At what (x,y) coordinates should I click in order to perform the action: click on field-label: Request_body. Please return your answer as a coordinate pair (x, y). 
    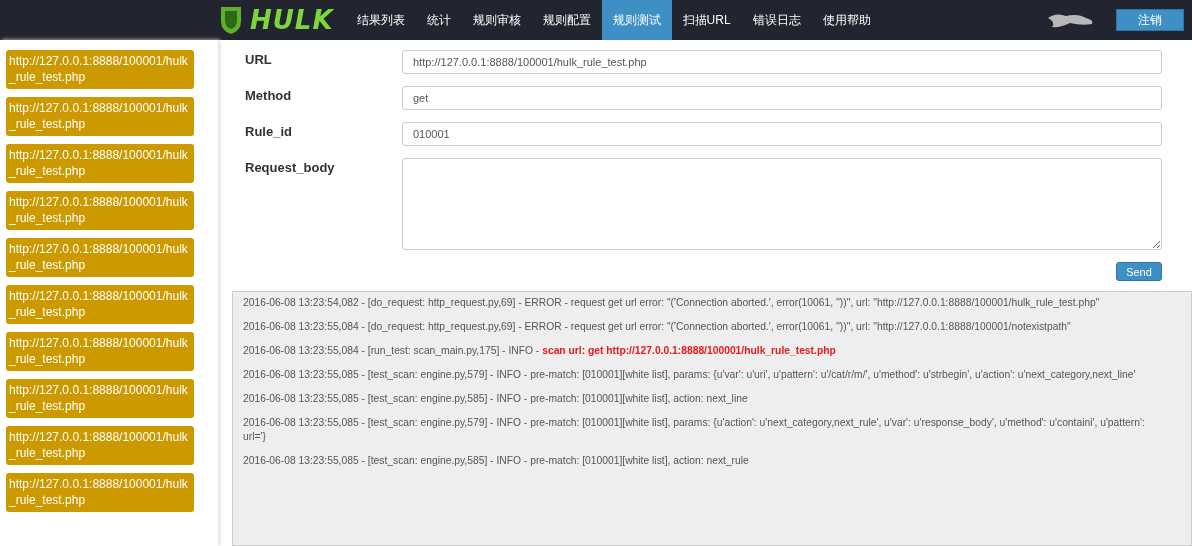
    Looking at the image, I should click on (290, 167).